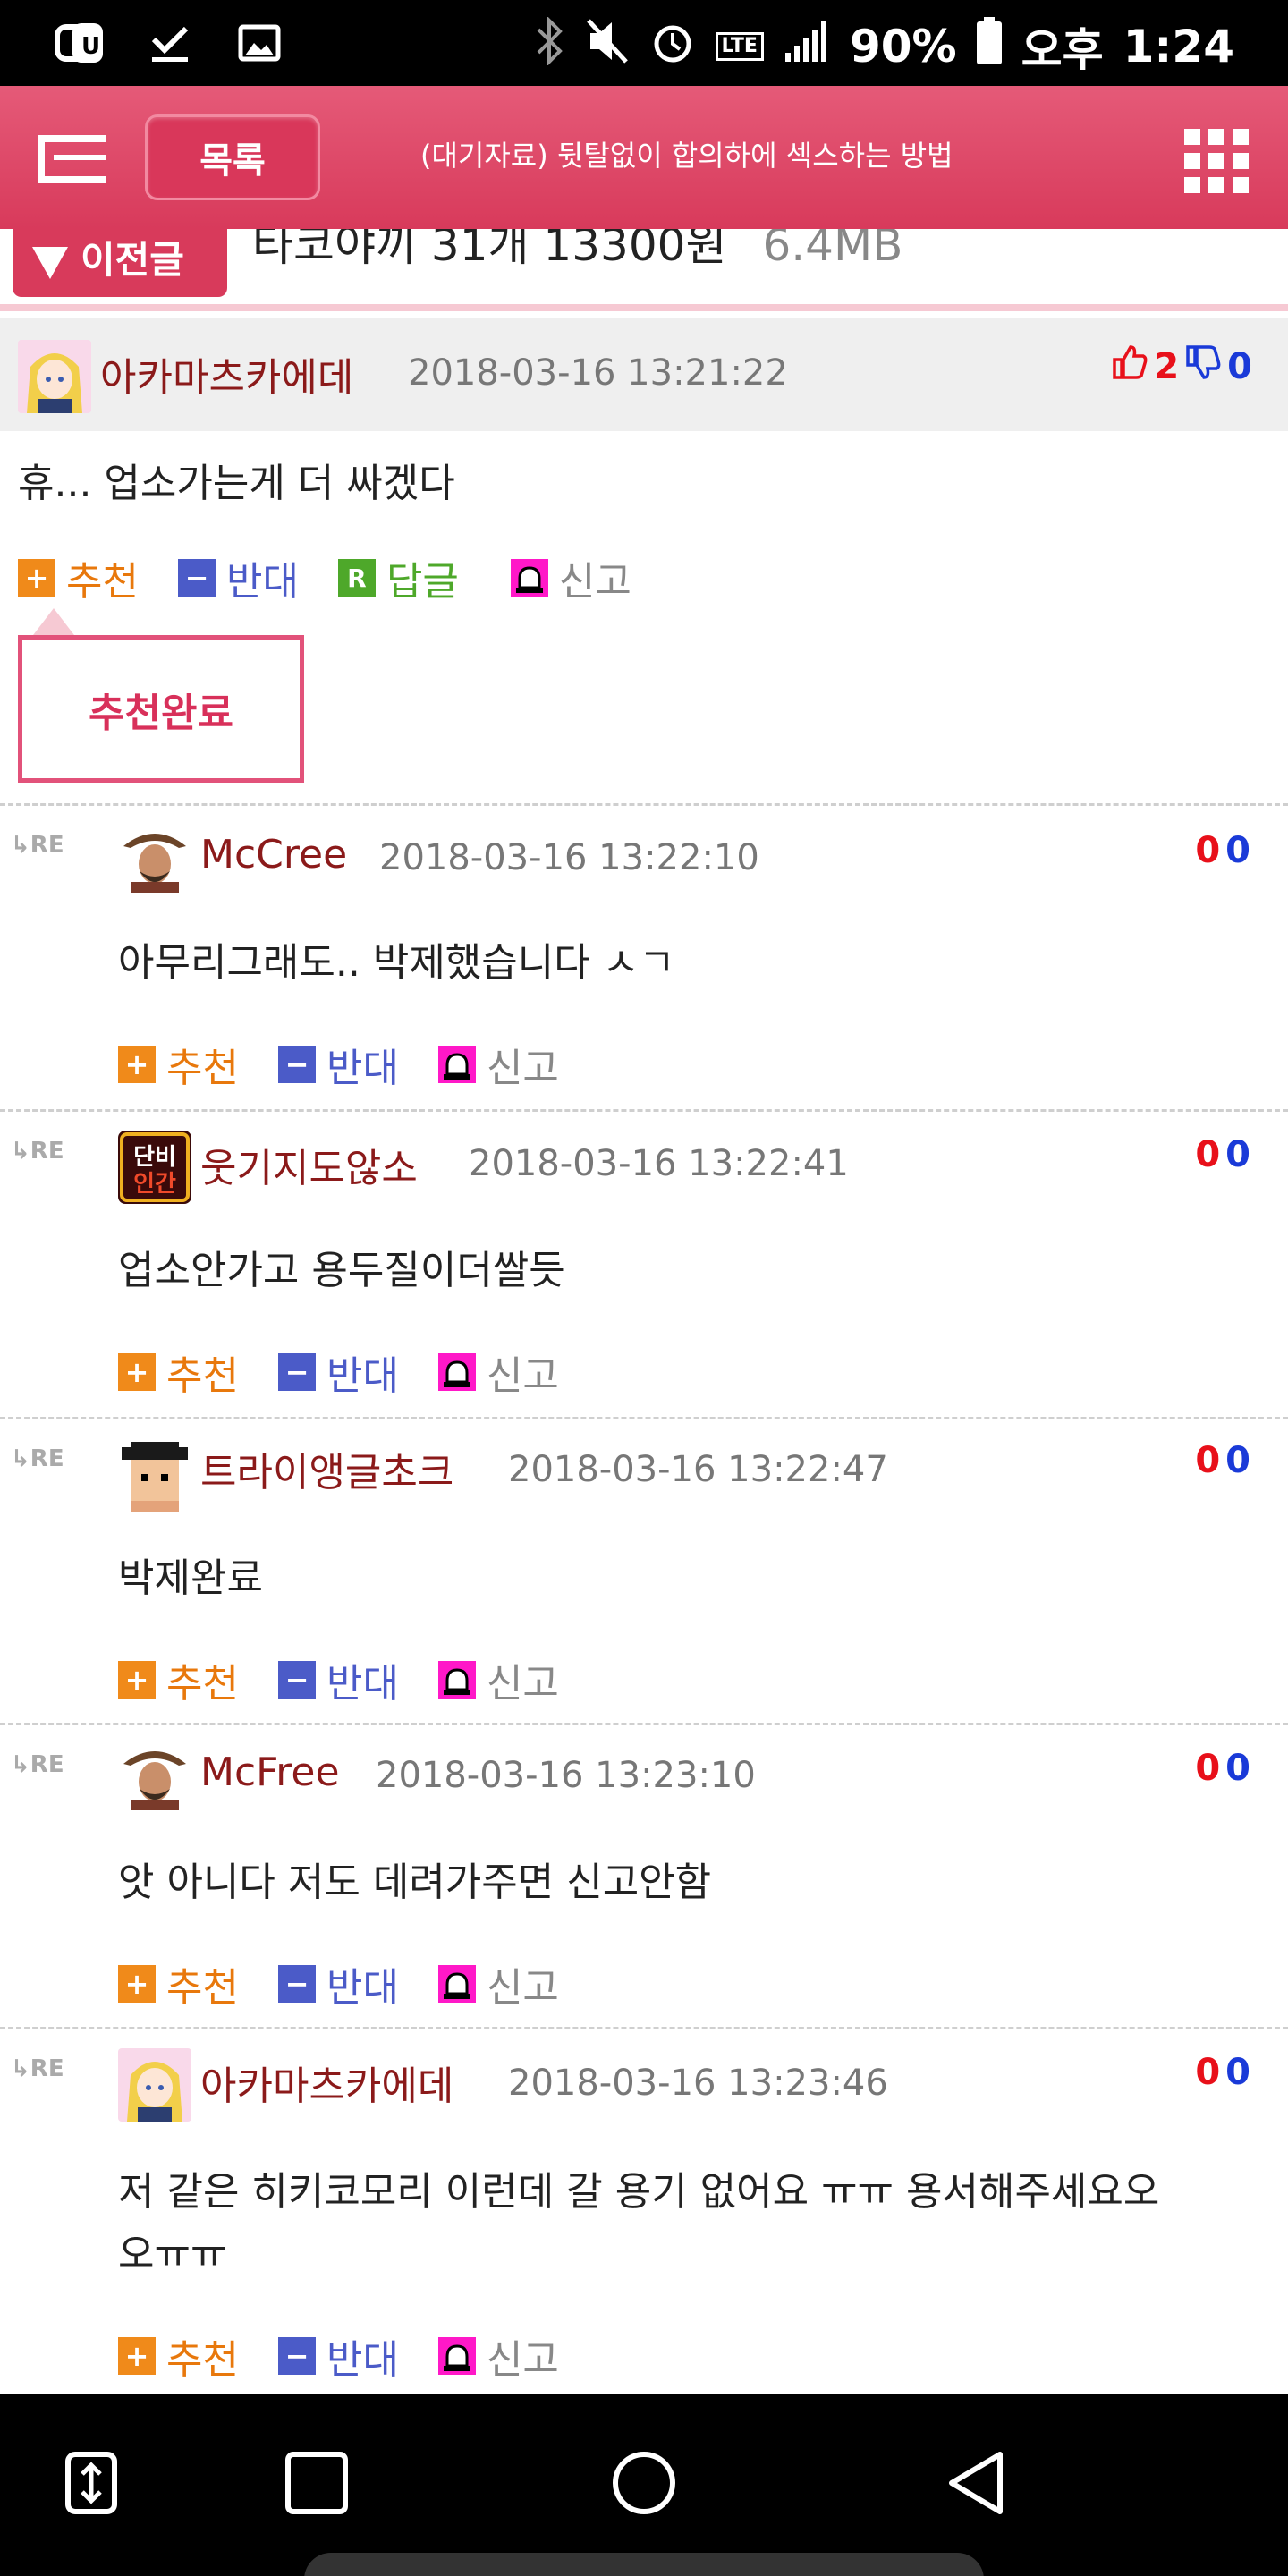 The height and width of the screenshot is (2576, 1288). I want to click on bluetooth-icon, so click(549, 46).